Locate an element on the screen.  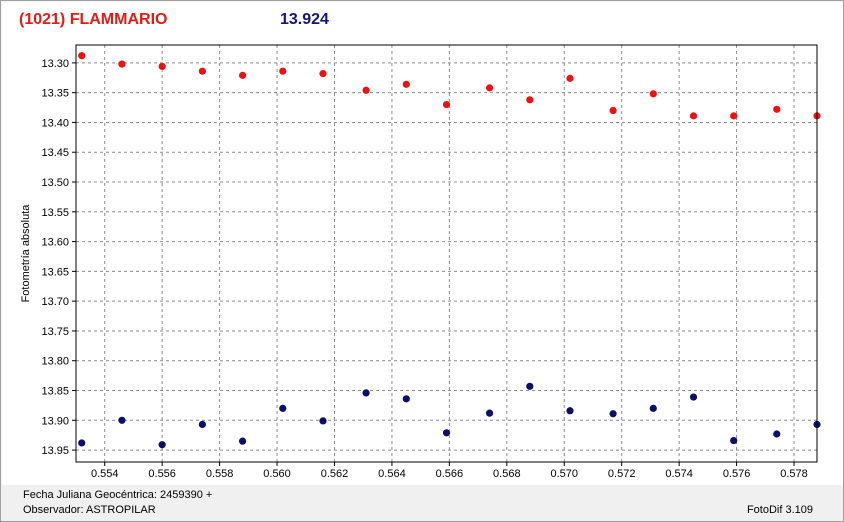
x-tick-label: 0.562 is located at coordinates (335, 474).